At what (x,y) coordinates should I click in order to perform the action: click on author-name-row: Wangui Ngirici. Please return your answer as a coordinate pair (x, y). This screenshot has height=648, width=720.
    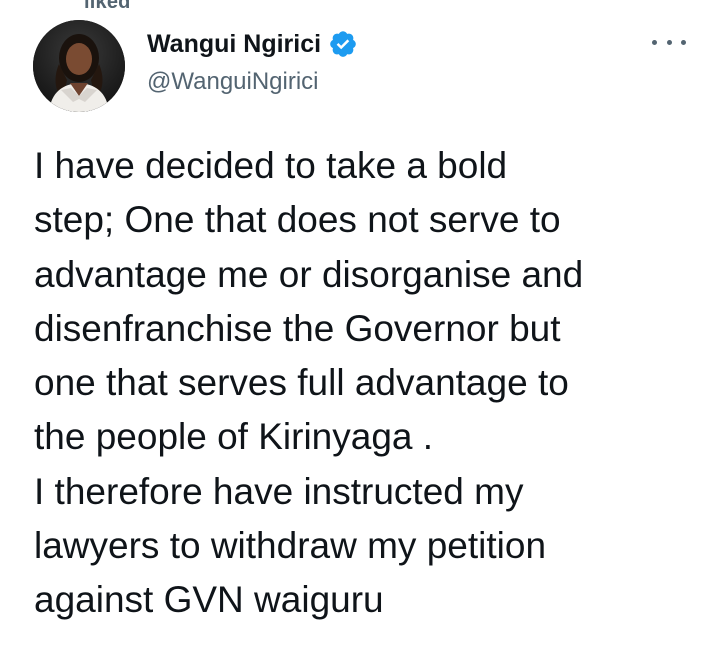
    Looking at the image, I should click on (252, 44).